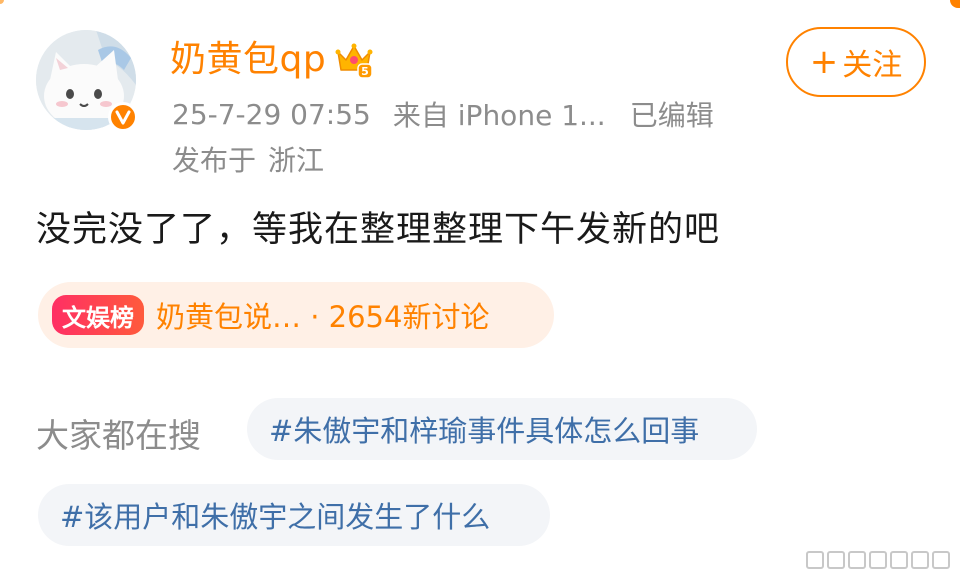 This screenshot has height=577, width=960. What do you see at coordinates (123, 117) in the screenshot?
I see `verified-icon` at bounding box center [123, 117].